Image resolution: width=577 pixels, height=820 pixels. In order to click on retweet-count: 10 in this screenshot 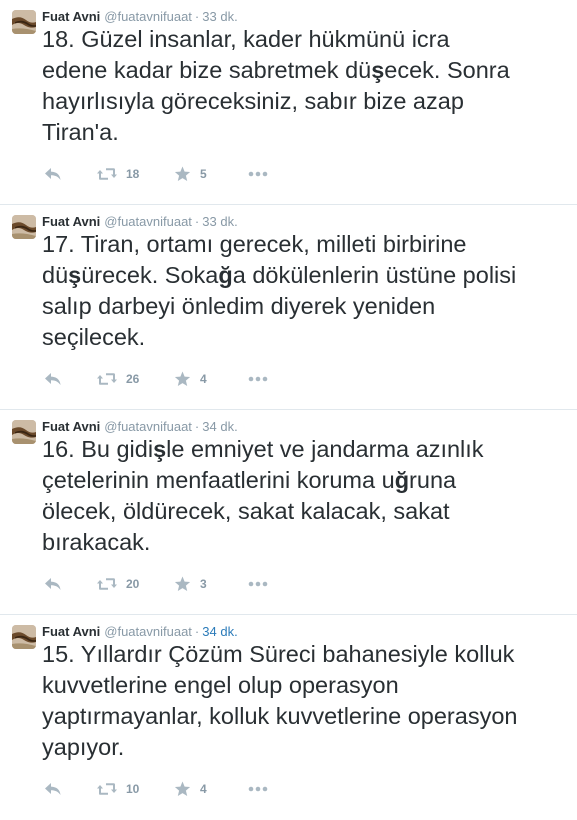, I will do `click(133, 789)`.